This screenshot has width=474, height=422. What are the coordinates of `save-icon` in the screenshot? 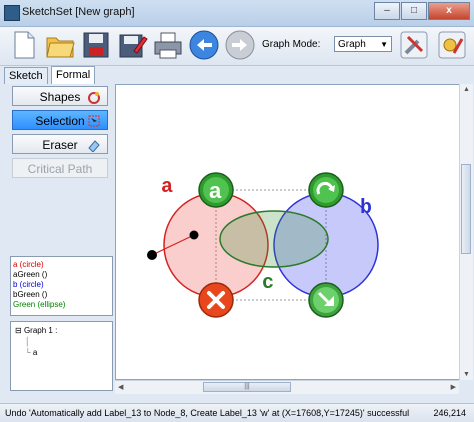 It's located at (96, 45).